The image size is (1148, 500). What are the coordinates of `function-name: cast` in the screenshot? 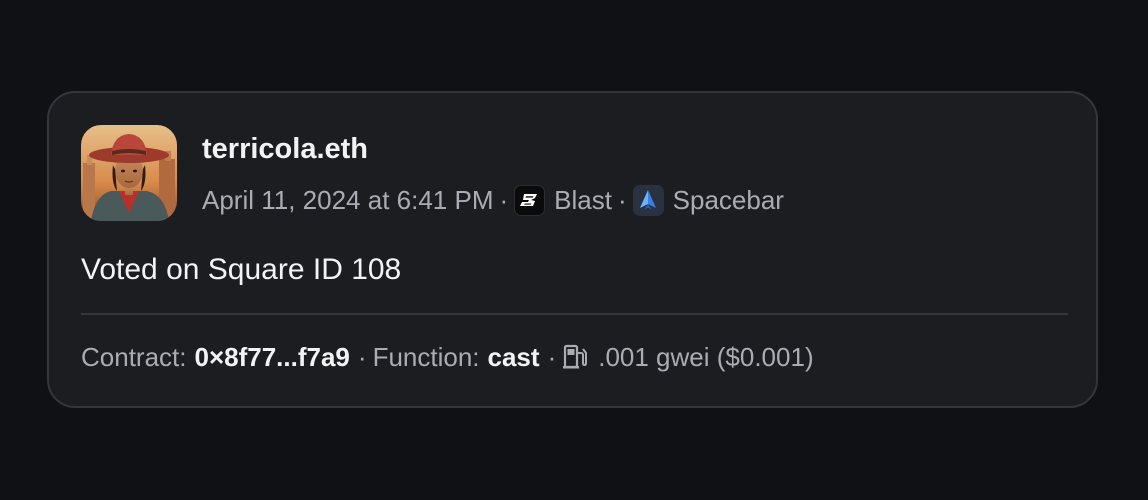 It's located at (513, 356).